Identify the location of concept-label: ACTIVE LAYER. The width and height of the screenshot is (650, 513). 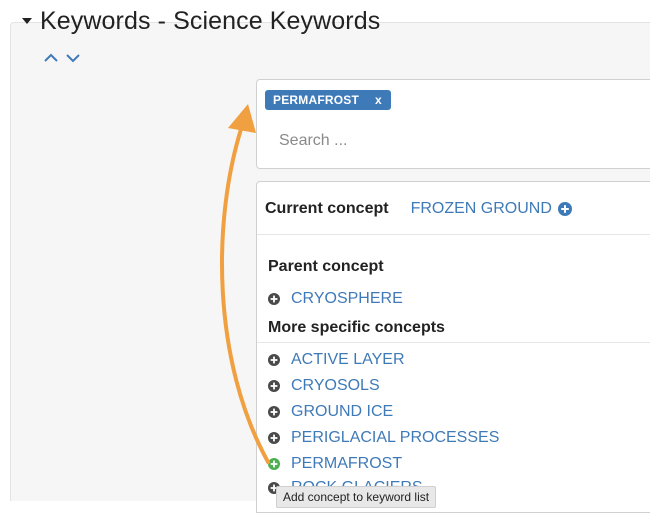
(348, 360).